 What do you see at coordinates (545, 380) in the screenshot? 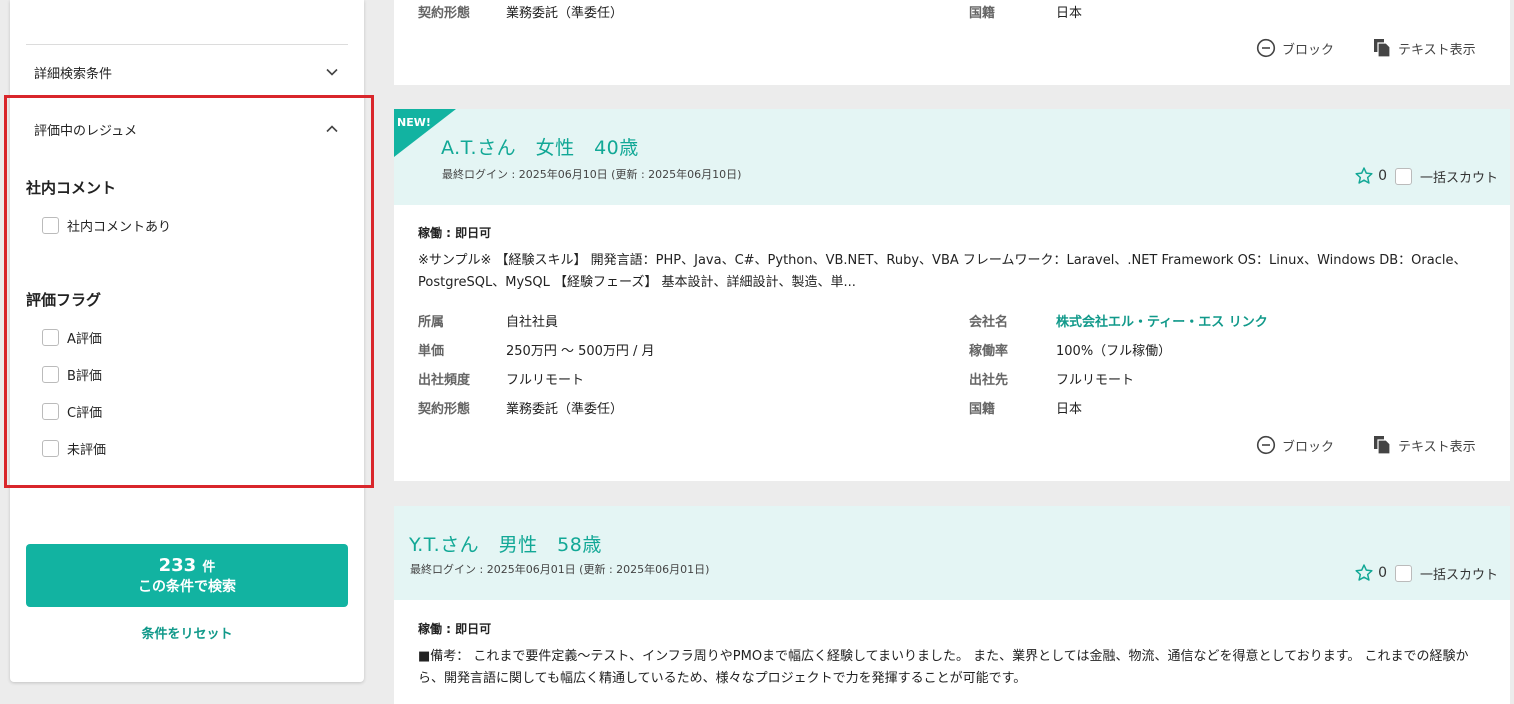
I see `office-freq-value: フルリモート` at bounding box center [545, 380].